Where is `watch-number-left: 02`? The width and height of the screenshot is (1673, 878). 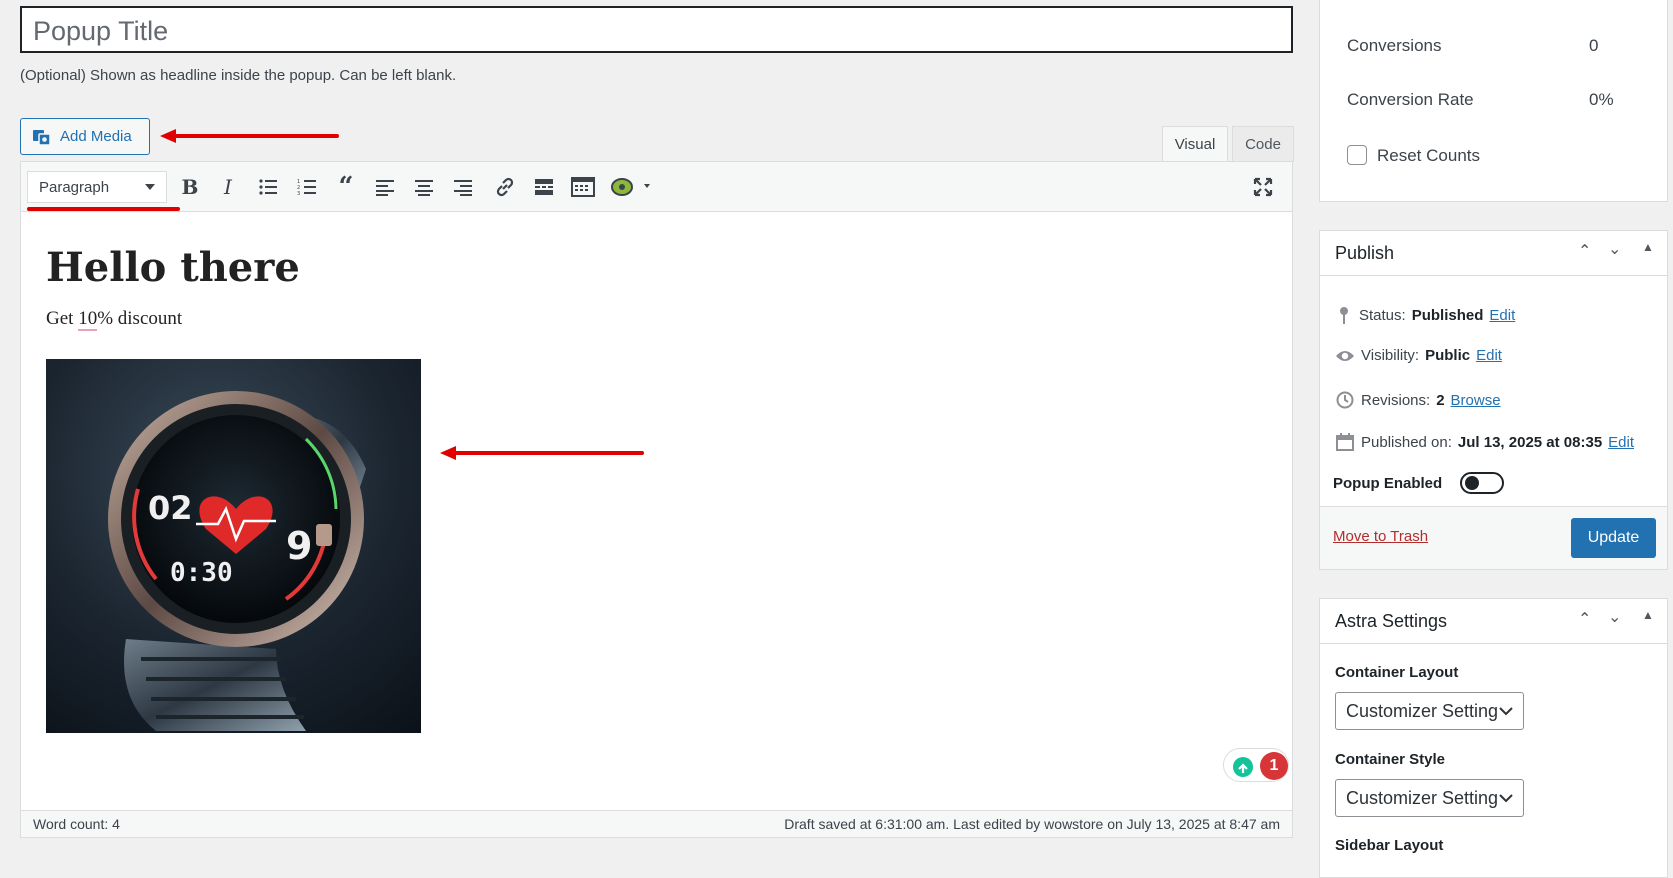 watch-number-left: 02 is located at coordinates (170, 508).